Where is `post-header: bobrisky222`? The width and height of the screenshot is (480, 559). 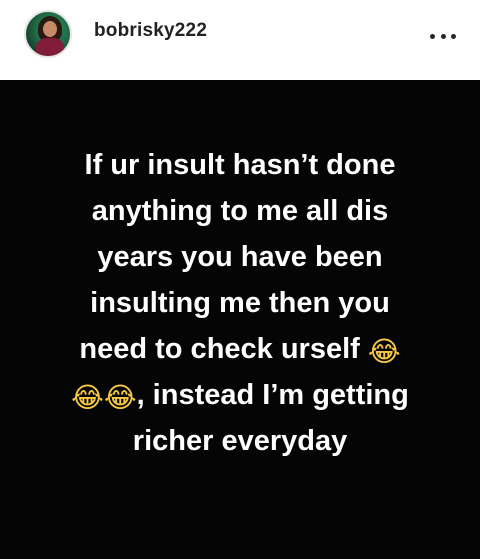 post-header: bobrisky222 is located at coordinates (240, 40).